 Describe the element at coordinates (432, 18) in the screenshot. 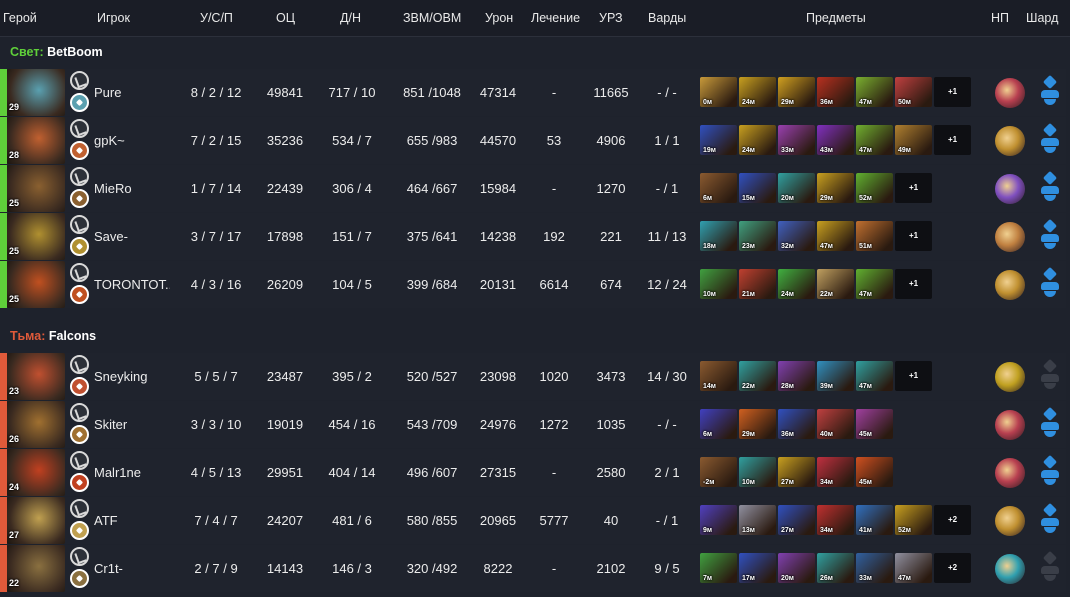

I see `col-gpmxpm: ЗВМ/ОВМ` at that location.